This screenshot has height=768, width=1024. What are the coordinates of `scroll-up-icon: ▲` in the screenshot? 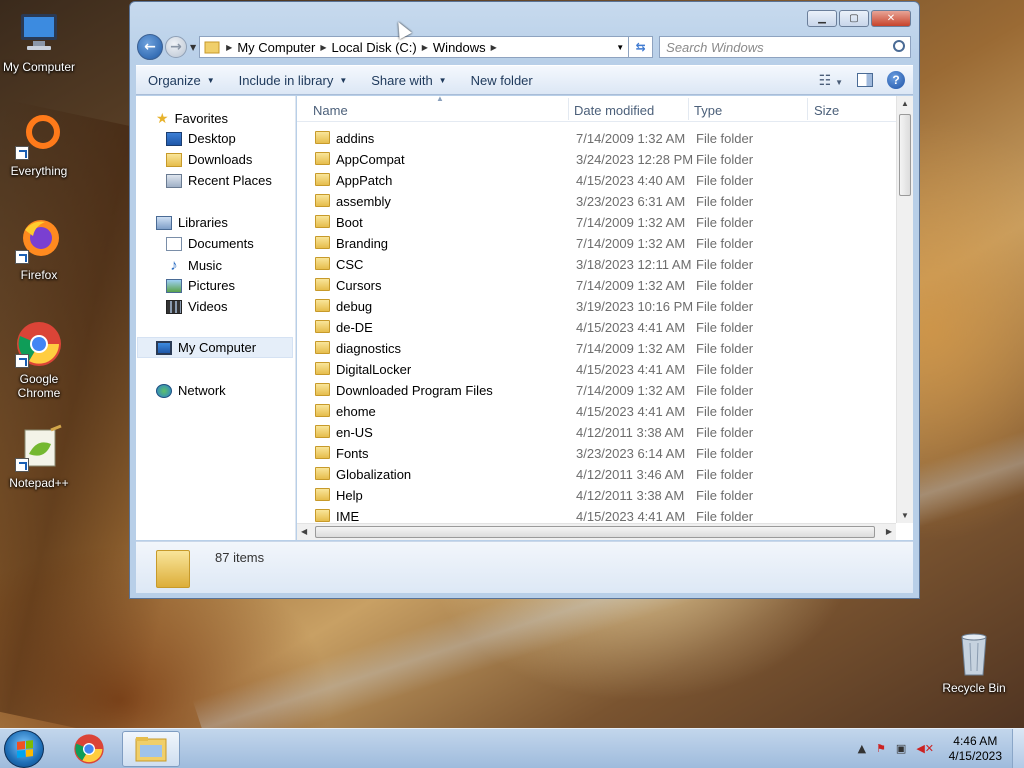 It's located at (905, 103).